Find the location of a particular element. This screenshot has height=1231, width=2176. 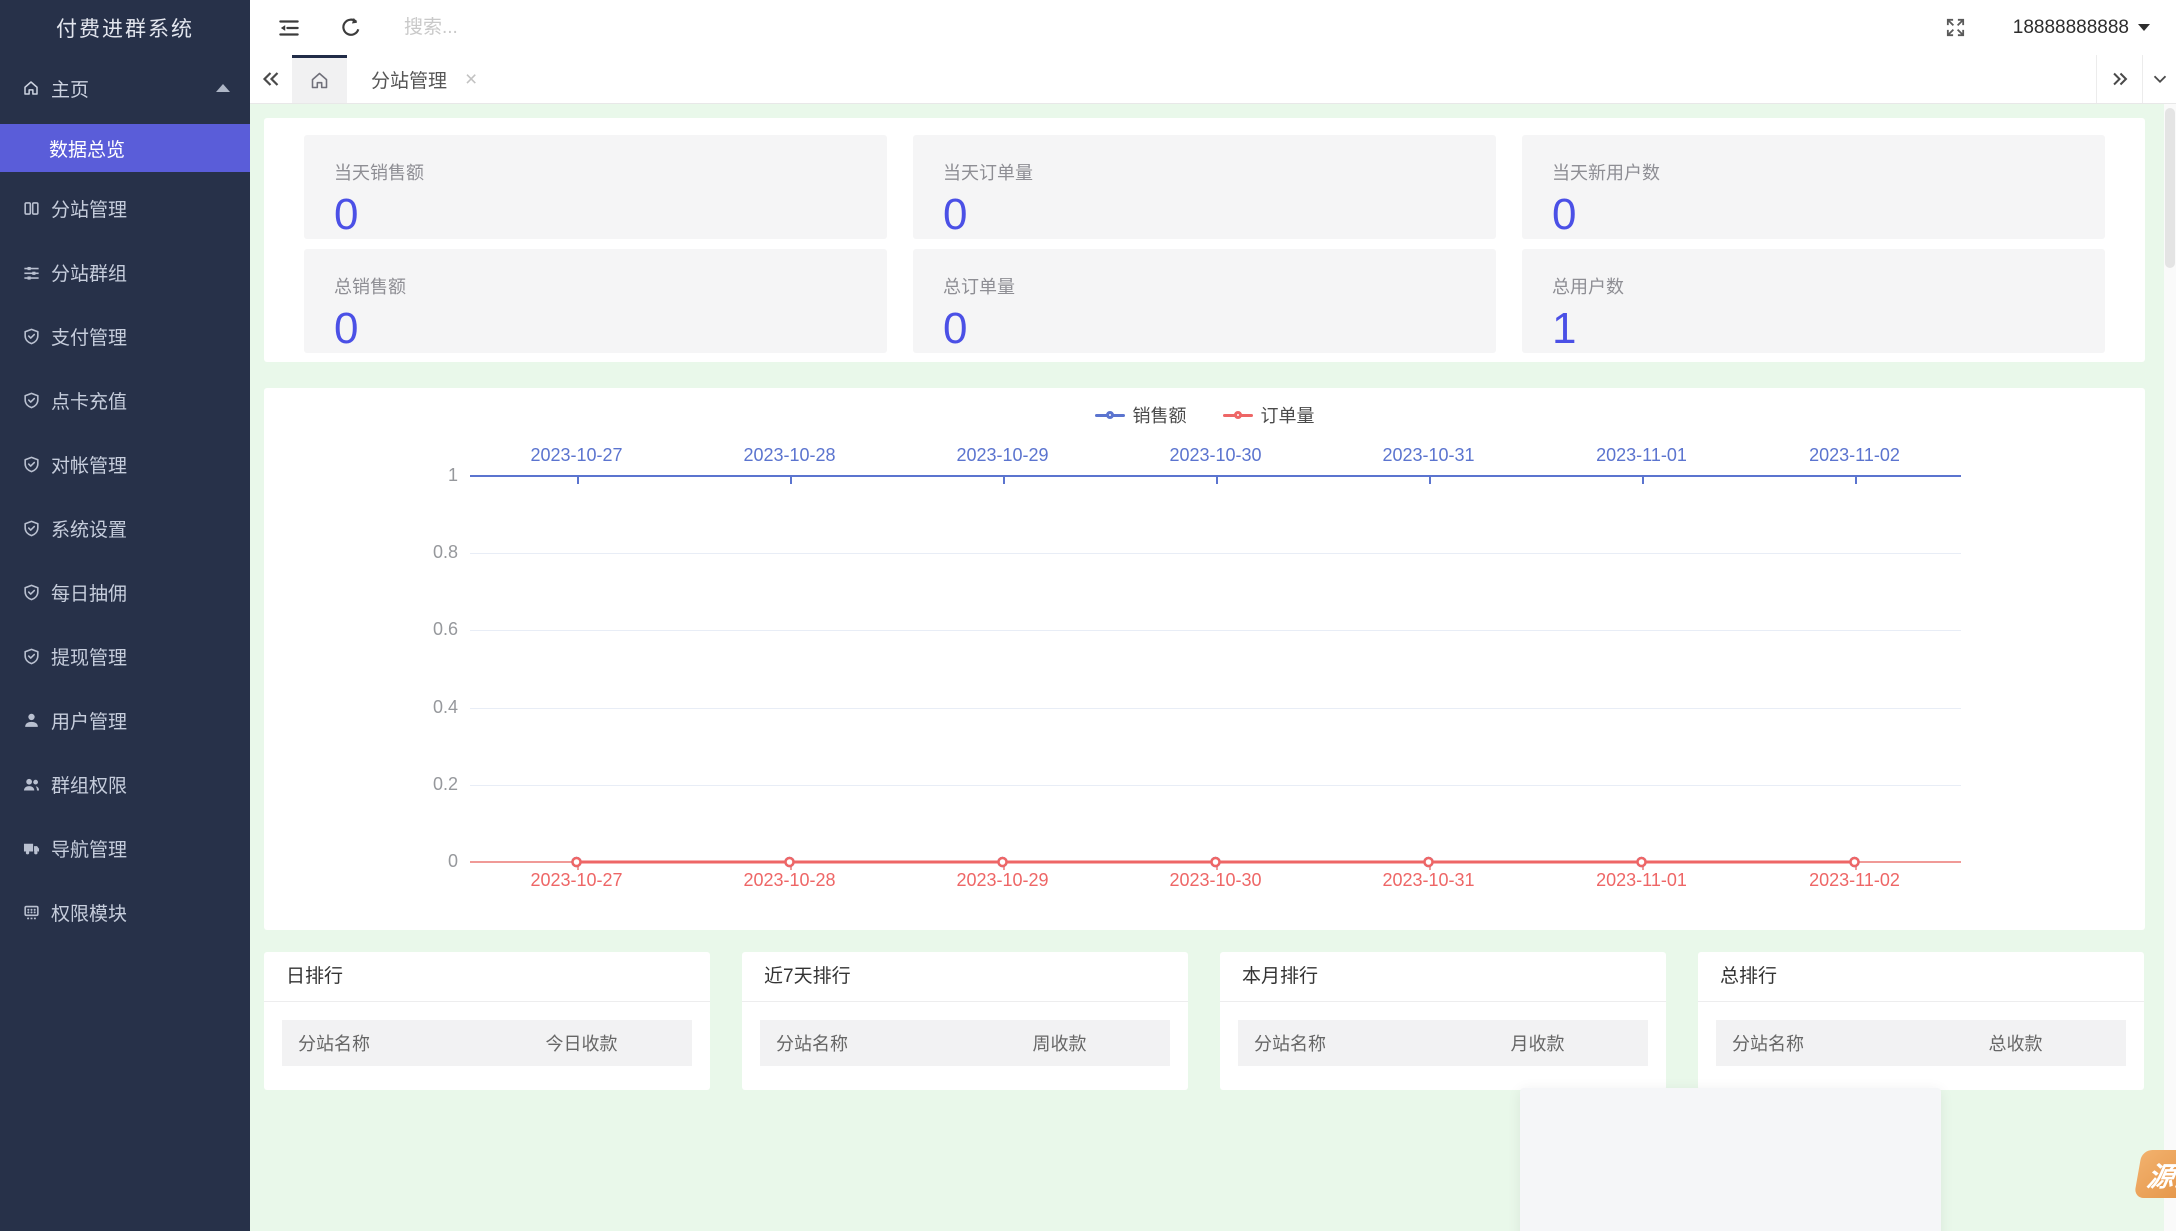

user-menu: 18888888888 is located at coordinates (2081, 28).